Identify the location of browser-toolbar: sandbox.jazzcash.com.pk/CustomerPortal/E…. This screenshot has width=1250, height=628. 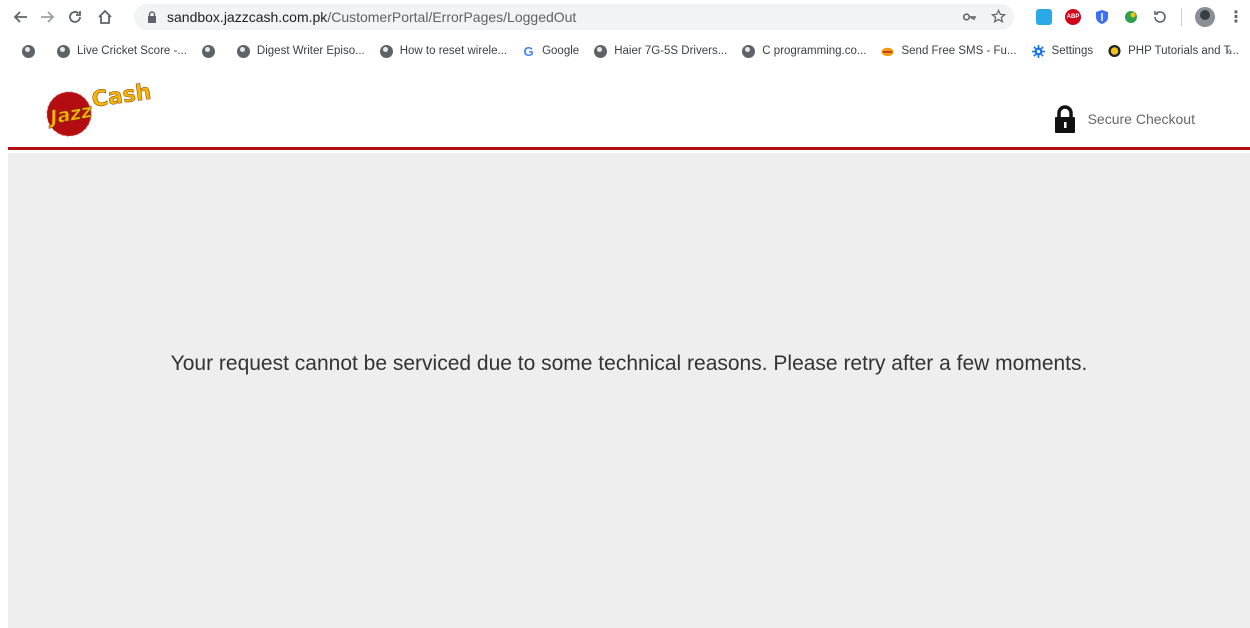
(625, 17).